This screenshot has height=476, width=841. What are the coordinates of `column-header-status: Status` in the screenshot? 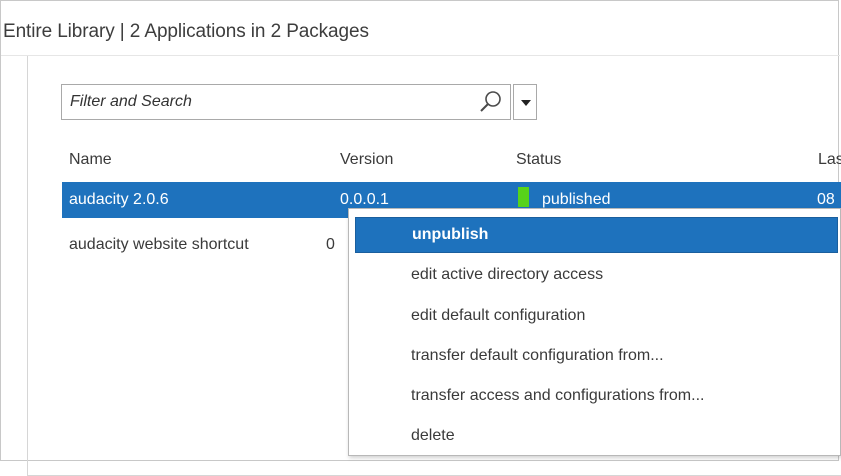 It's located at (538, 160).